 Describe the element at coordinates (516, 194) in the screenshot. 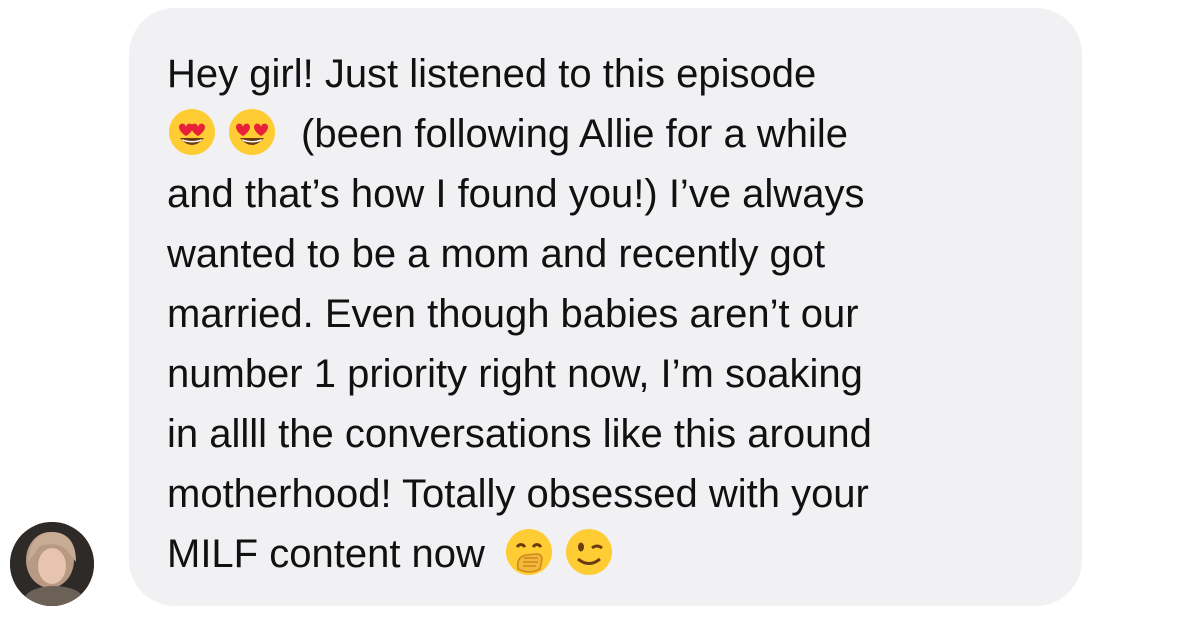

I see `message-line: and that’s how I found you!) I’ve always` at that location.